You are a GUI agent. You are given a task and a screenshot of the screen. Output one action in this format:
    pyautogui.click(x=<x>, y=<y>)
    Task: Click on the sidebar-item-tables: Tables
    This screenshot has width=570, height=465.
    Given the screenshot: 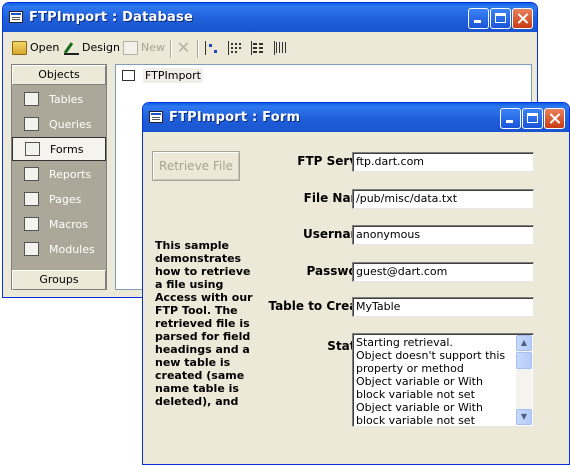 What is the action you would take?
    pyautogui.click(x=59, y=99)
    